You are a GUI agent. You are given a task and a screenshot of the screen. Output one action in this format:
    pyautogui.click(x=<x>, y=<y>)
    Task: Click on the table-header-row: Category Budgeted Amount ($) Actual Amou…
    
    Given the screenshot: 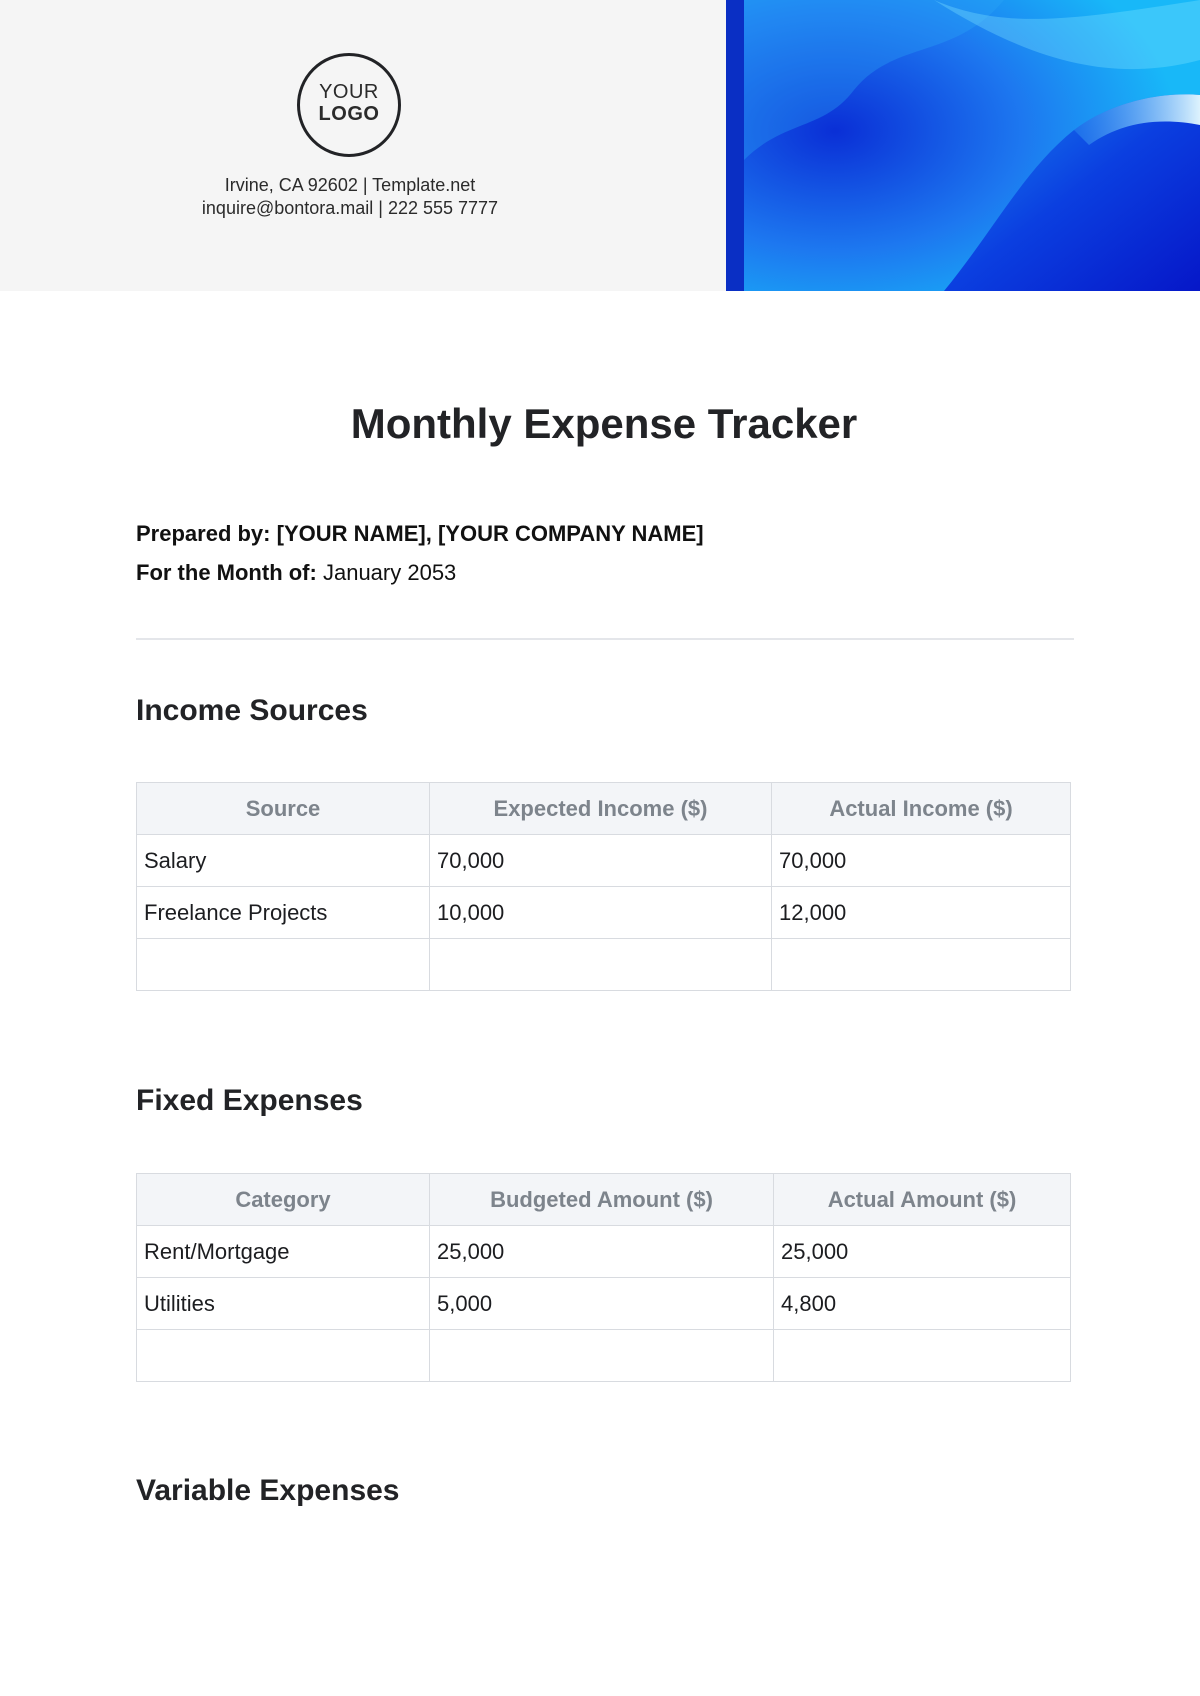 What is the action you would take?
    pyautogui.click(x=603, y=1199)
    